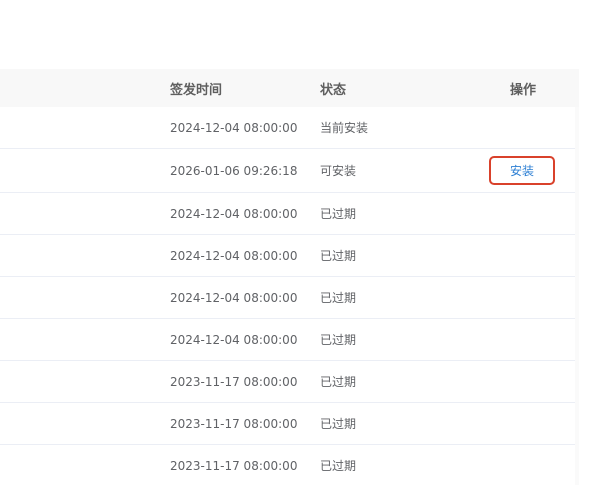 The image size is (610, 485). Describe the element at coordinates (577, 296) in the screenshot. I see `table-right-edge` at that location.